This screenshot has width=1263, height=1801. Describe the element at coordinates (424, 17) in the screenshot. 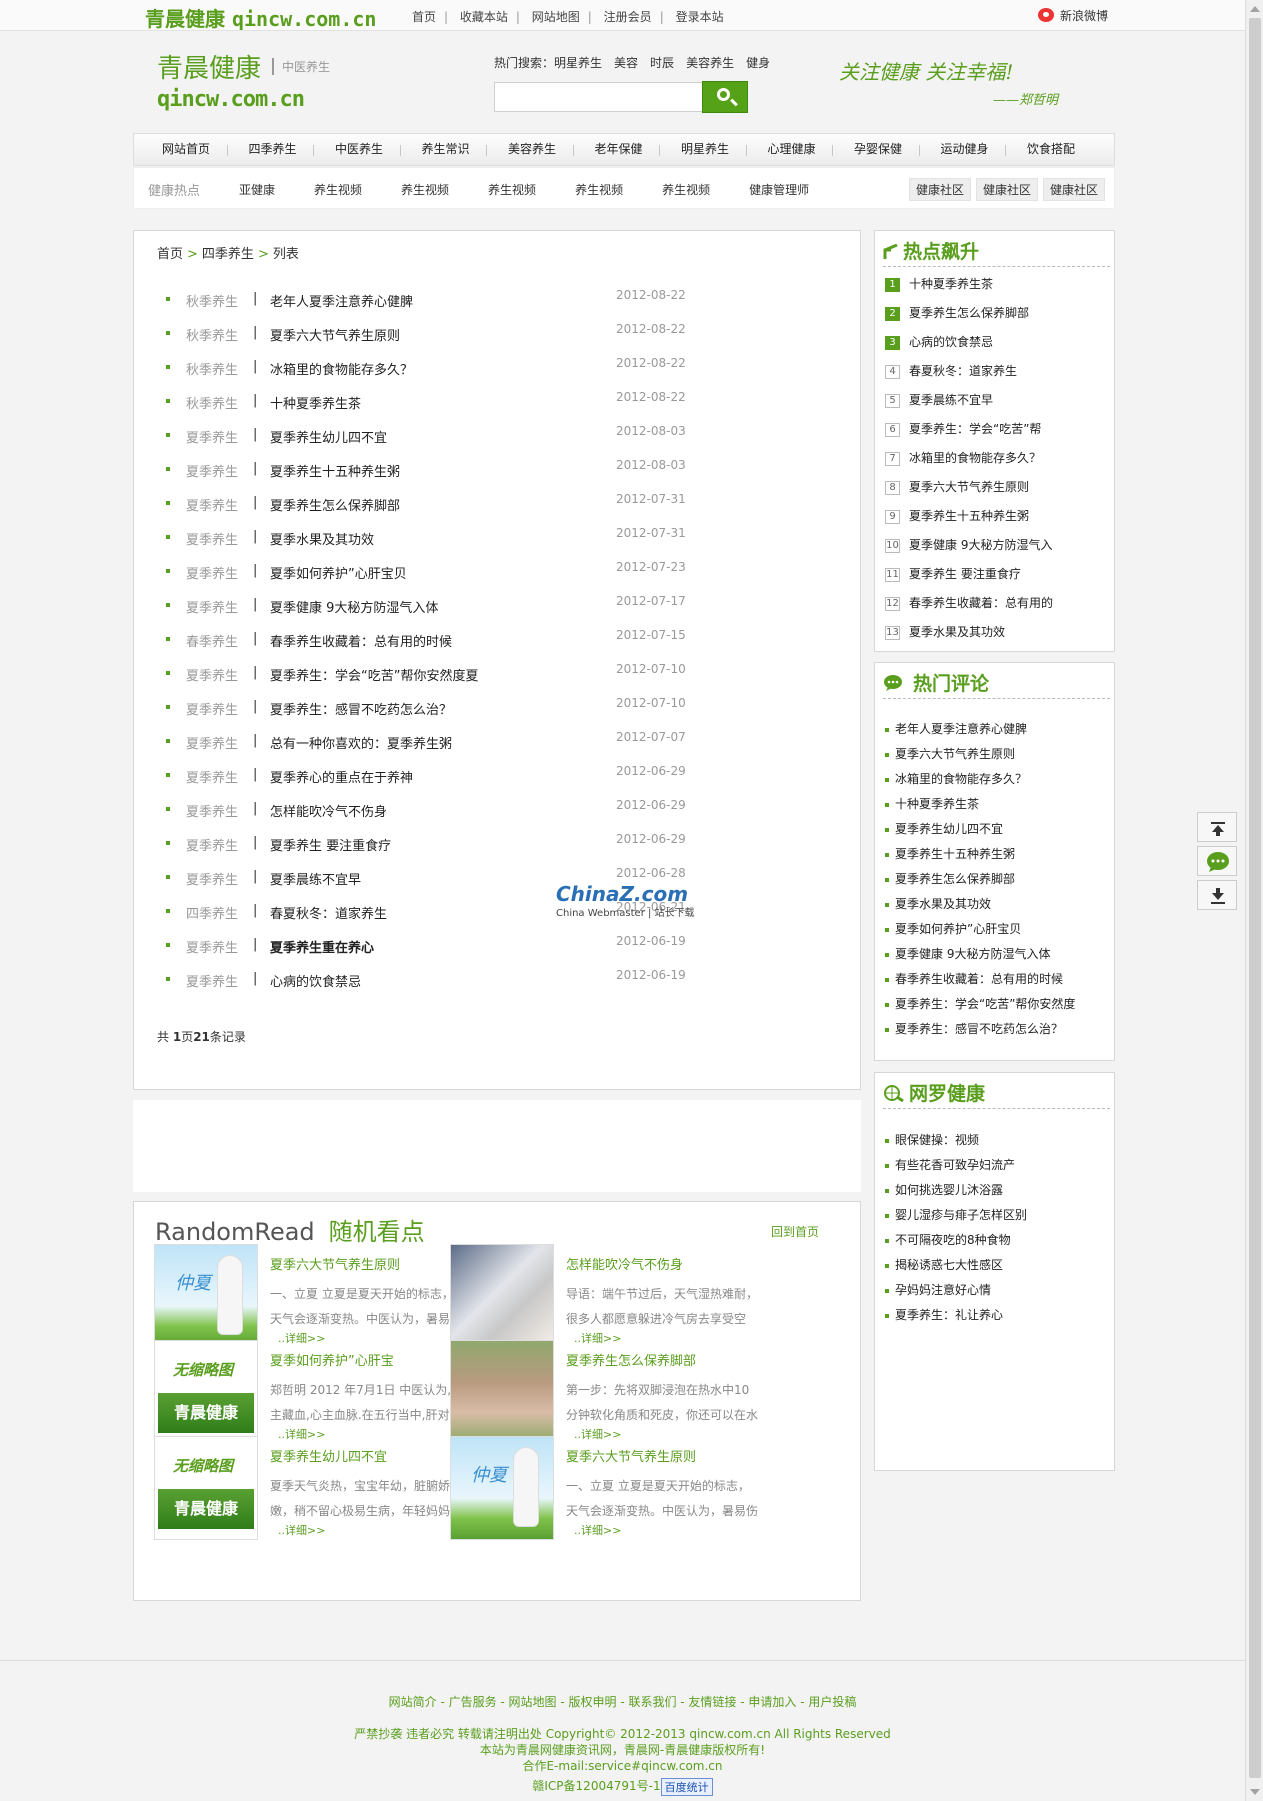

I see `top-nav-home: 首页` at that location.